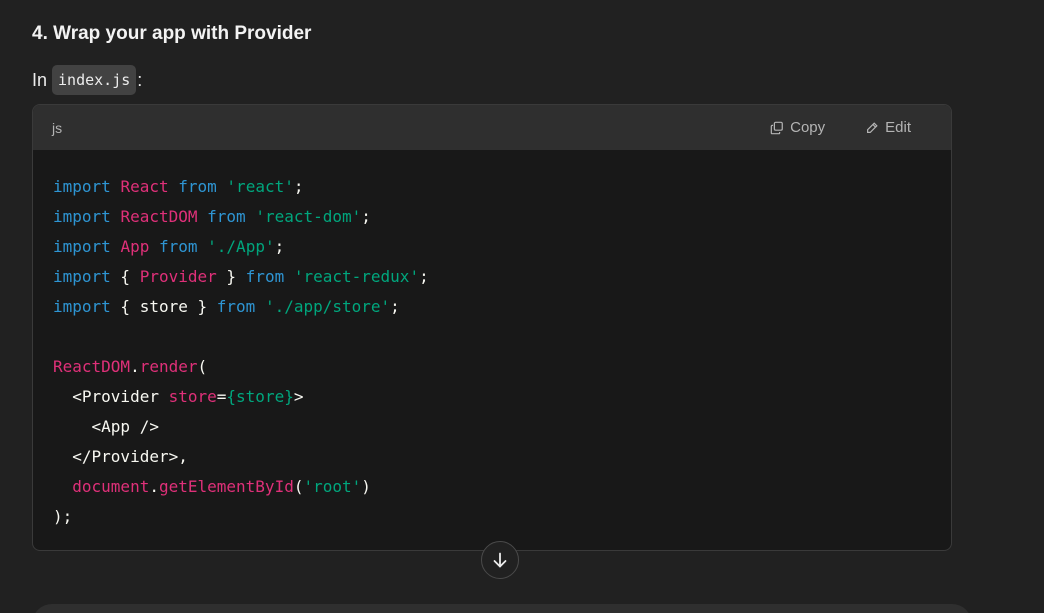 The image size is (1044, 613). Describe the element at coordinates (226, 486) in the screenshot. I see `code-token: getElementById` at that location.